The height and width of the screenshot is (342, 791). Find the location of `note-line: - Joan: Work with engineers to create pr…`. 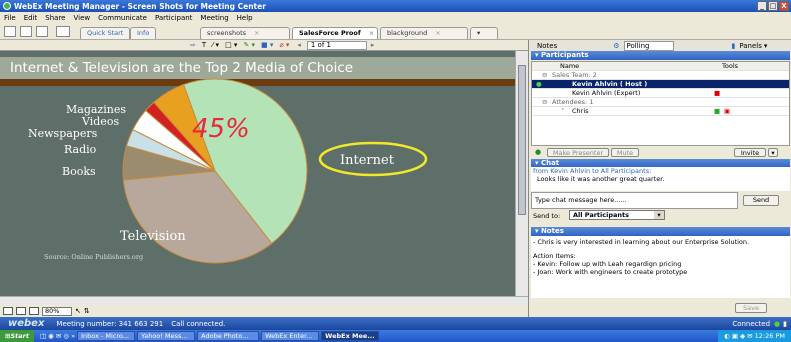

note-line: - Joan: Work with engineers to create pr… is located at coordinates (610, 272).